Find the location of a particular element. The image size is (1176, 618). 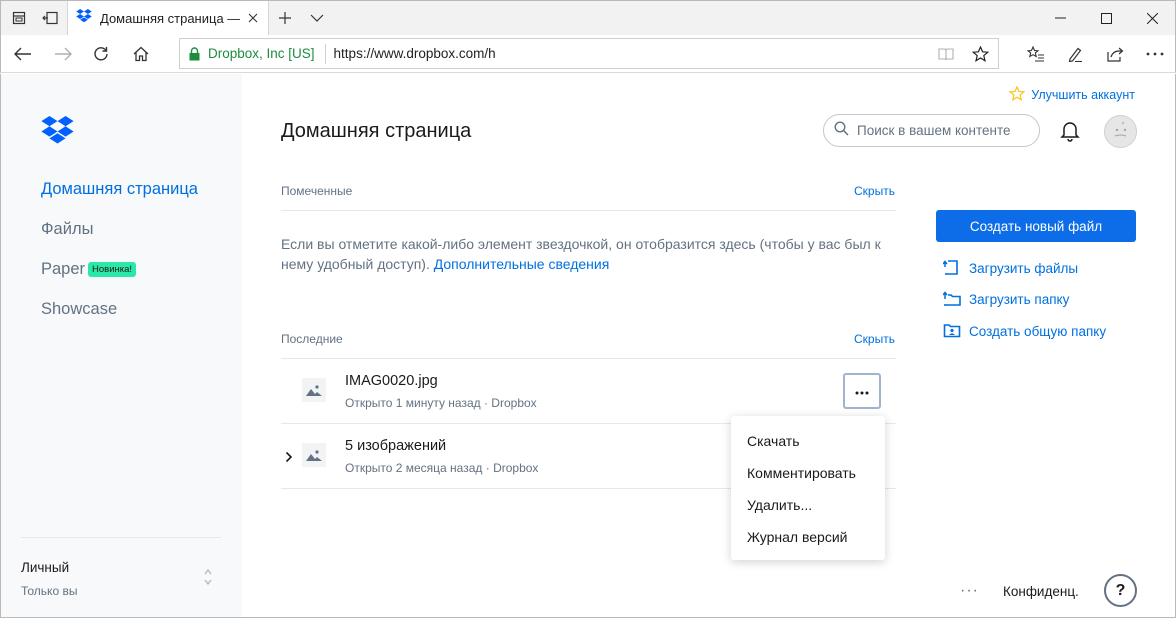

more-actions-button is located at coordinates (862, 391).